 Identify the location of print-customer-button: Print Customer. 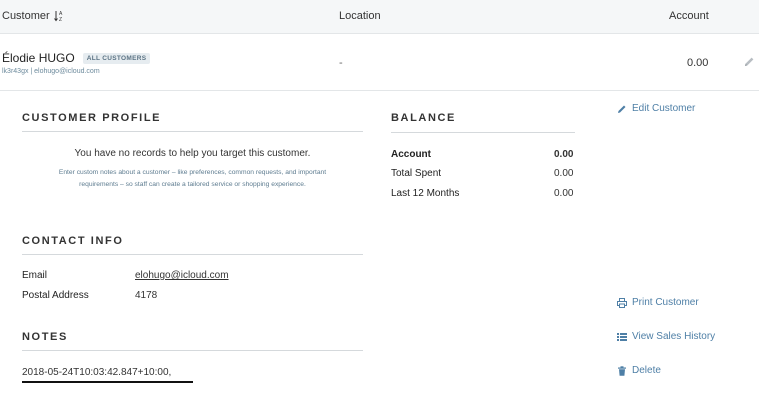
(658, 302).